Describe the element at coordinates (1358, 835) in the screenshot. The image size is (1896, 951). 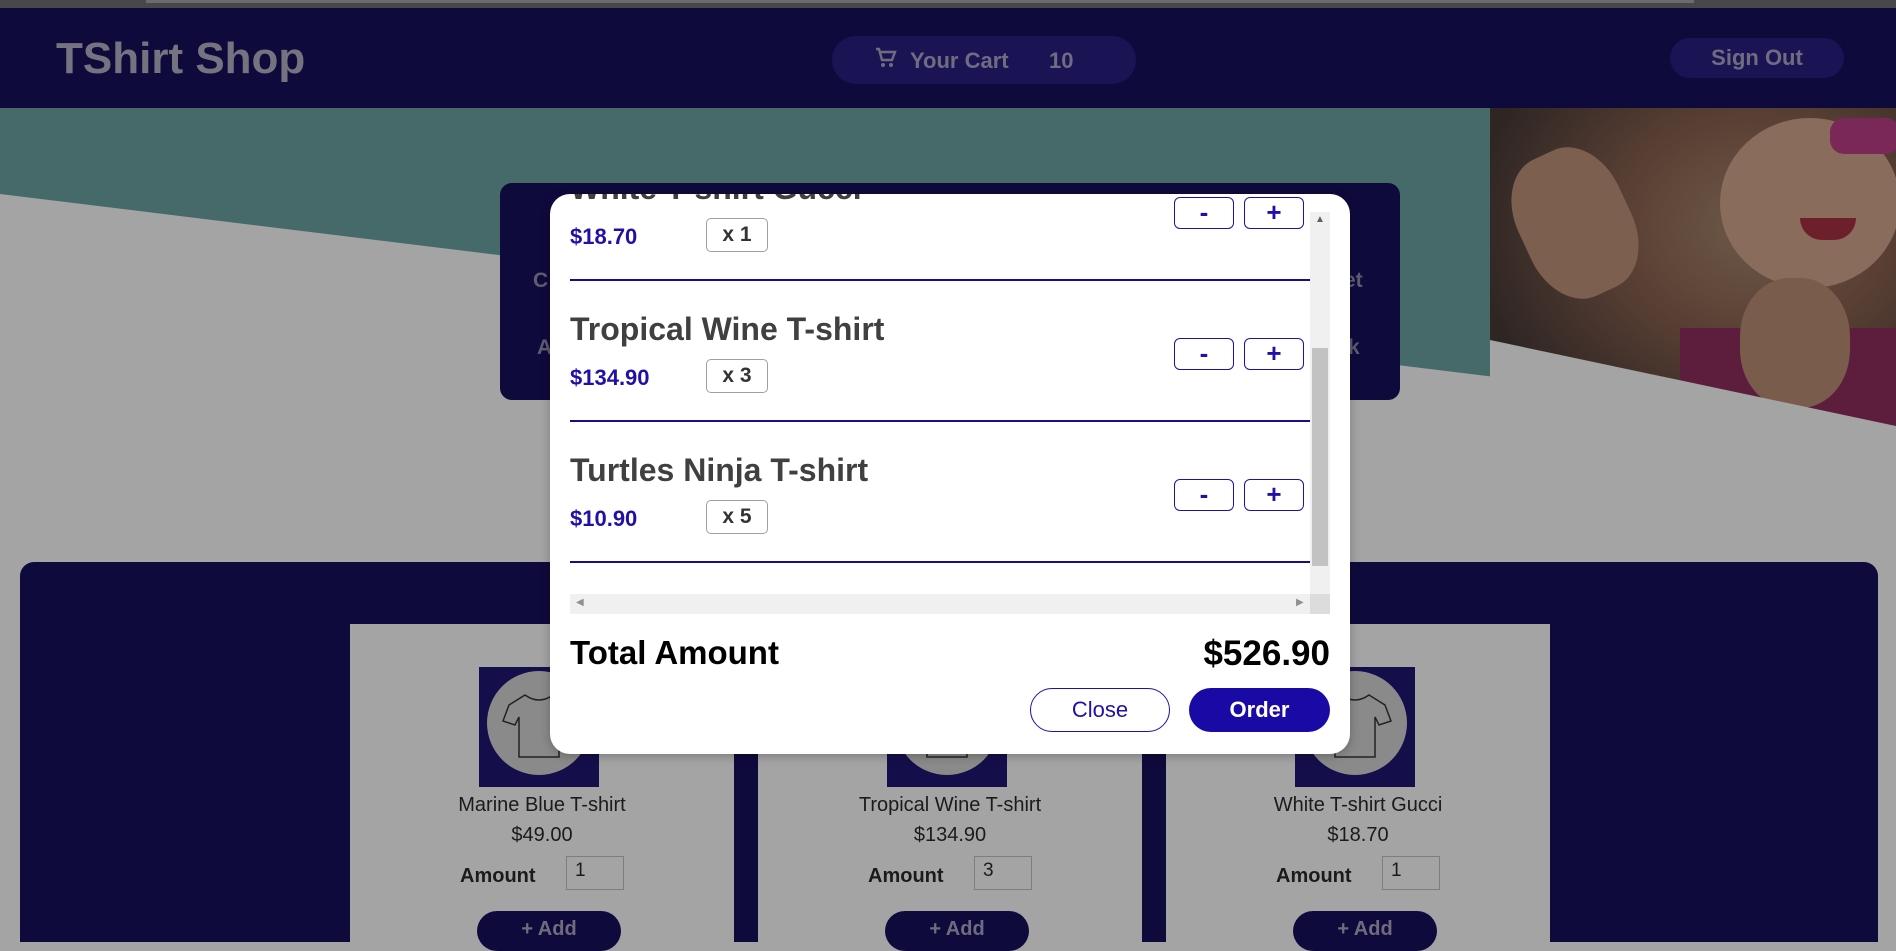
I see `product-price: $18.70` at that location.